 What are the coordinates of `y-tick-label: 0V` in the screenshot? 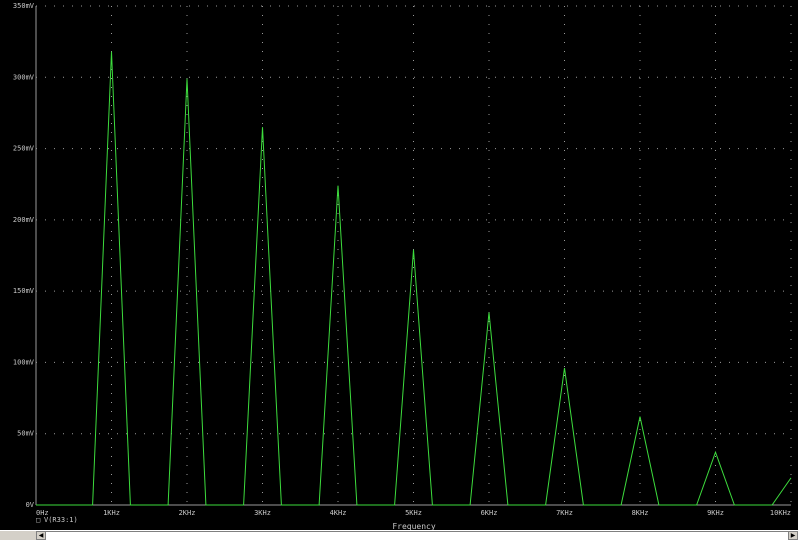 It's located at (30, 505).